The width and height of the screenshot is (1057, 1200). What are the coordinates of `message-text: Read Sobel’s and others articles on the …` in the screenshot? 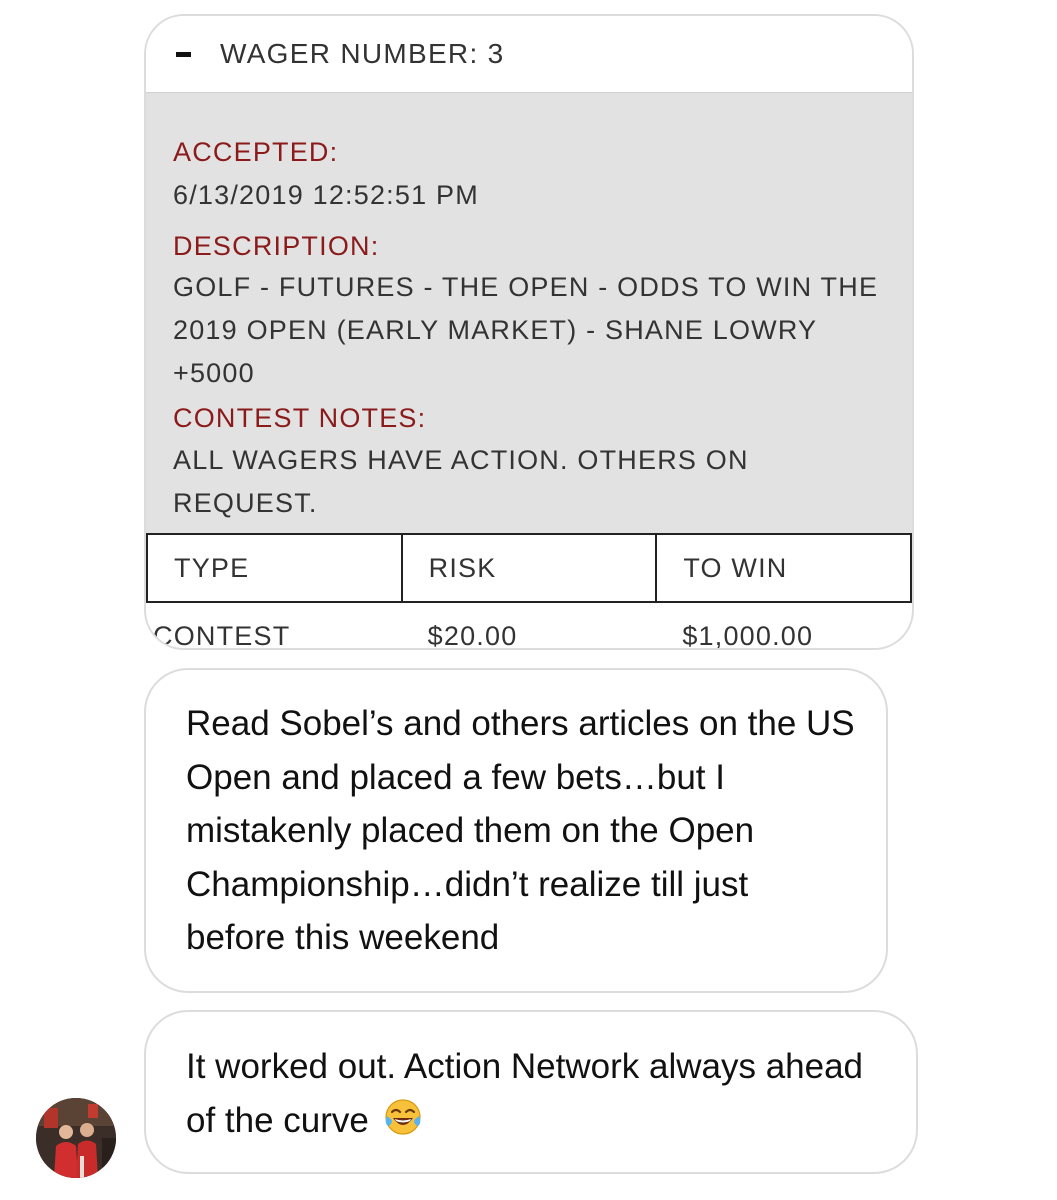 It's located at (520, 830).